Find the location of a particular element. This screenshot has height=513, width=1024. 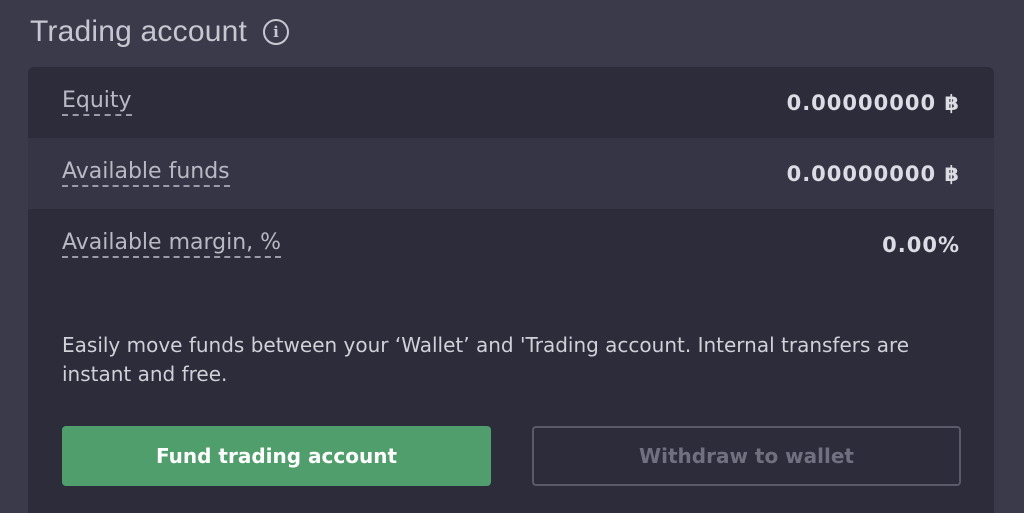

equity-value: 0.00000000 ฿ is located at coordinates (873, 102).